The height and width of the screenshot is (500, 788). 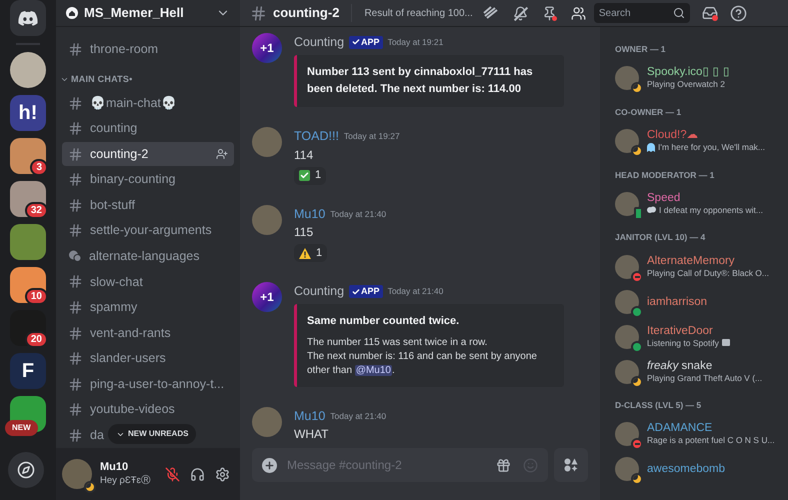 What do you see at coordinates (117, 358) in the screenshot?
I see `channel-item: slander-users` at bounding box center [117, 358].